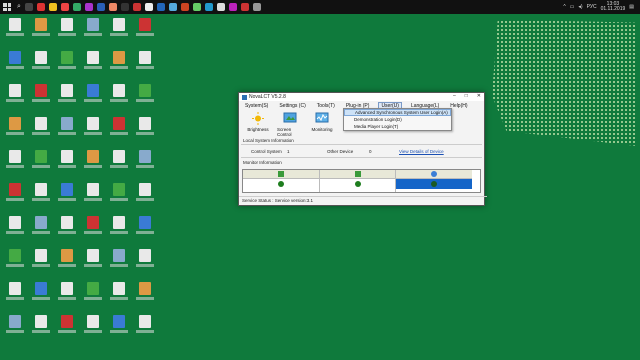 The image size is (640, 360). What do you see at coordinates (454, 96) in the screenshot?
I see `minimize-button: –` at bounding box center [454, 96].